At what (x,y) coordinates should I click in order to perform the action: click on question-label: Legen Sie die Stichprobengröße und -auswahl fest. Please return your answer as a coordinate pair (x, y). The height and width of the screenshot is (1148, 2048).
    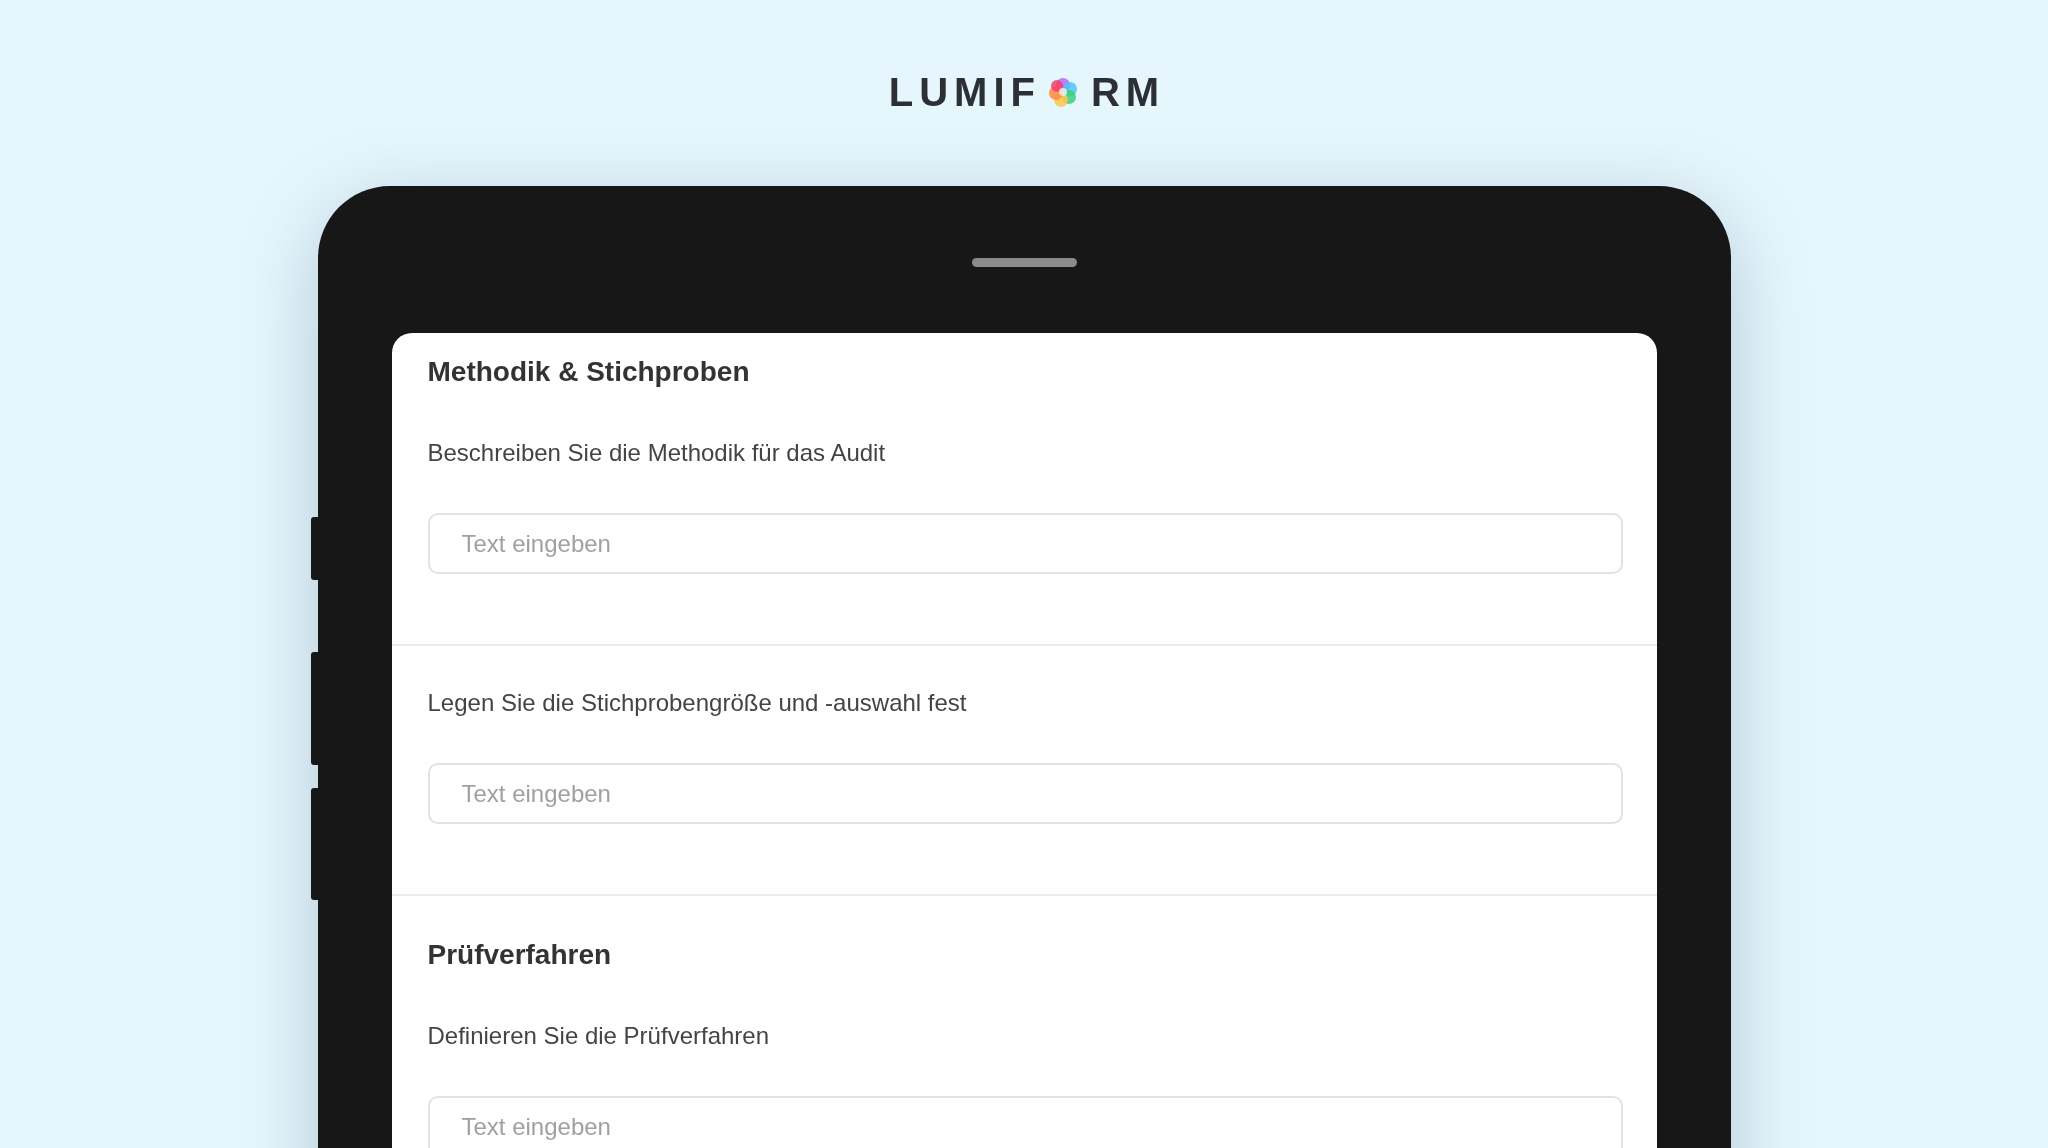
    Looking at the image, I should click on (697, 703).